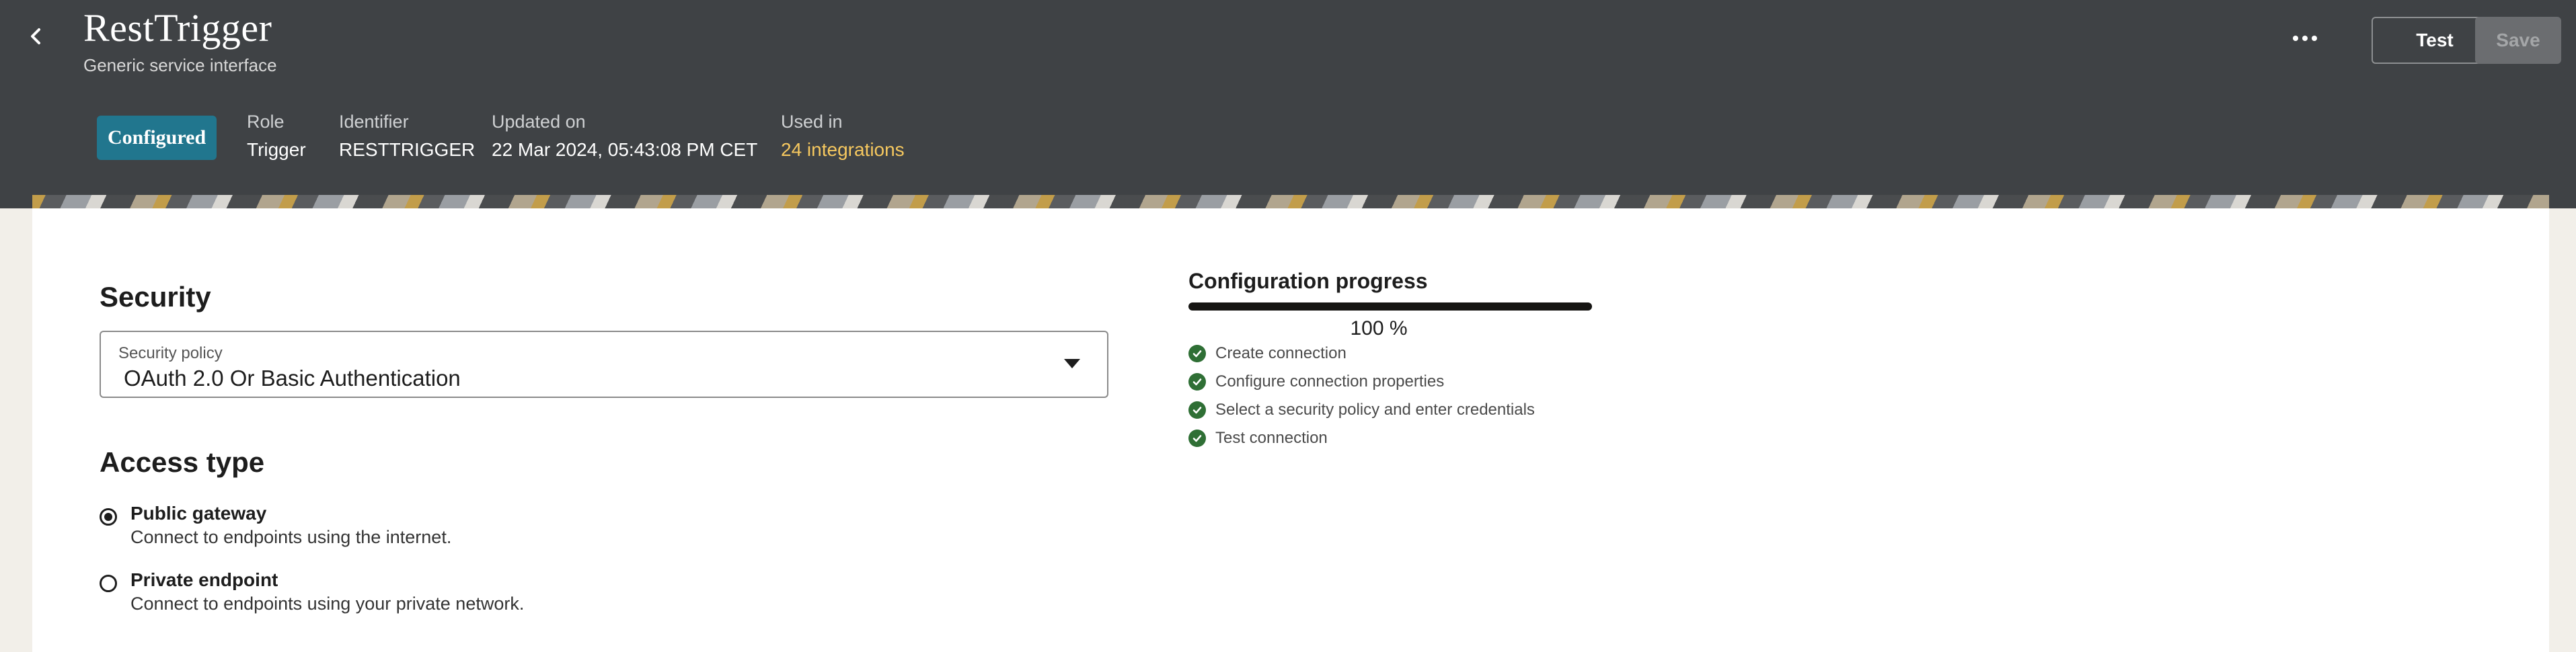 The width and height of the screenshot is (2576, 652). I want to click on progress-step: Test connection, so click(1258, 439).